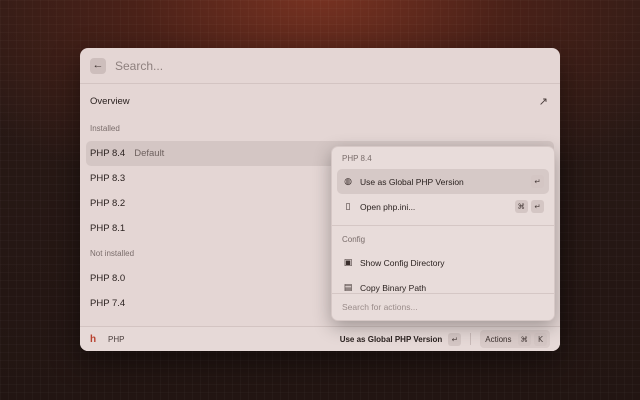 The image size is (640, 400). What do you see at coordinates (348, 262) in the screenshot?
I see `finder-icon: ▣` at bounding box center [348, 262].